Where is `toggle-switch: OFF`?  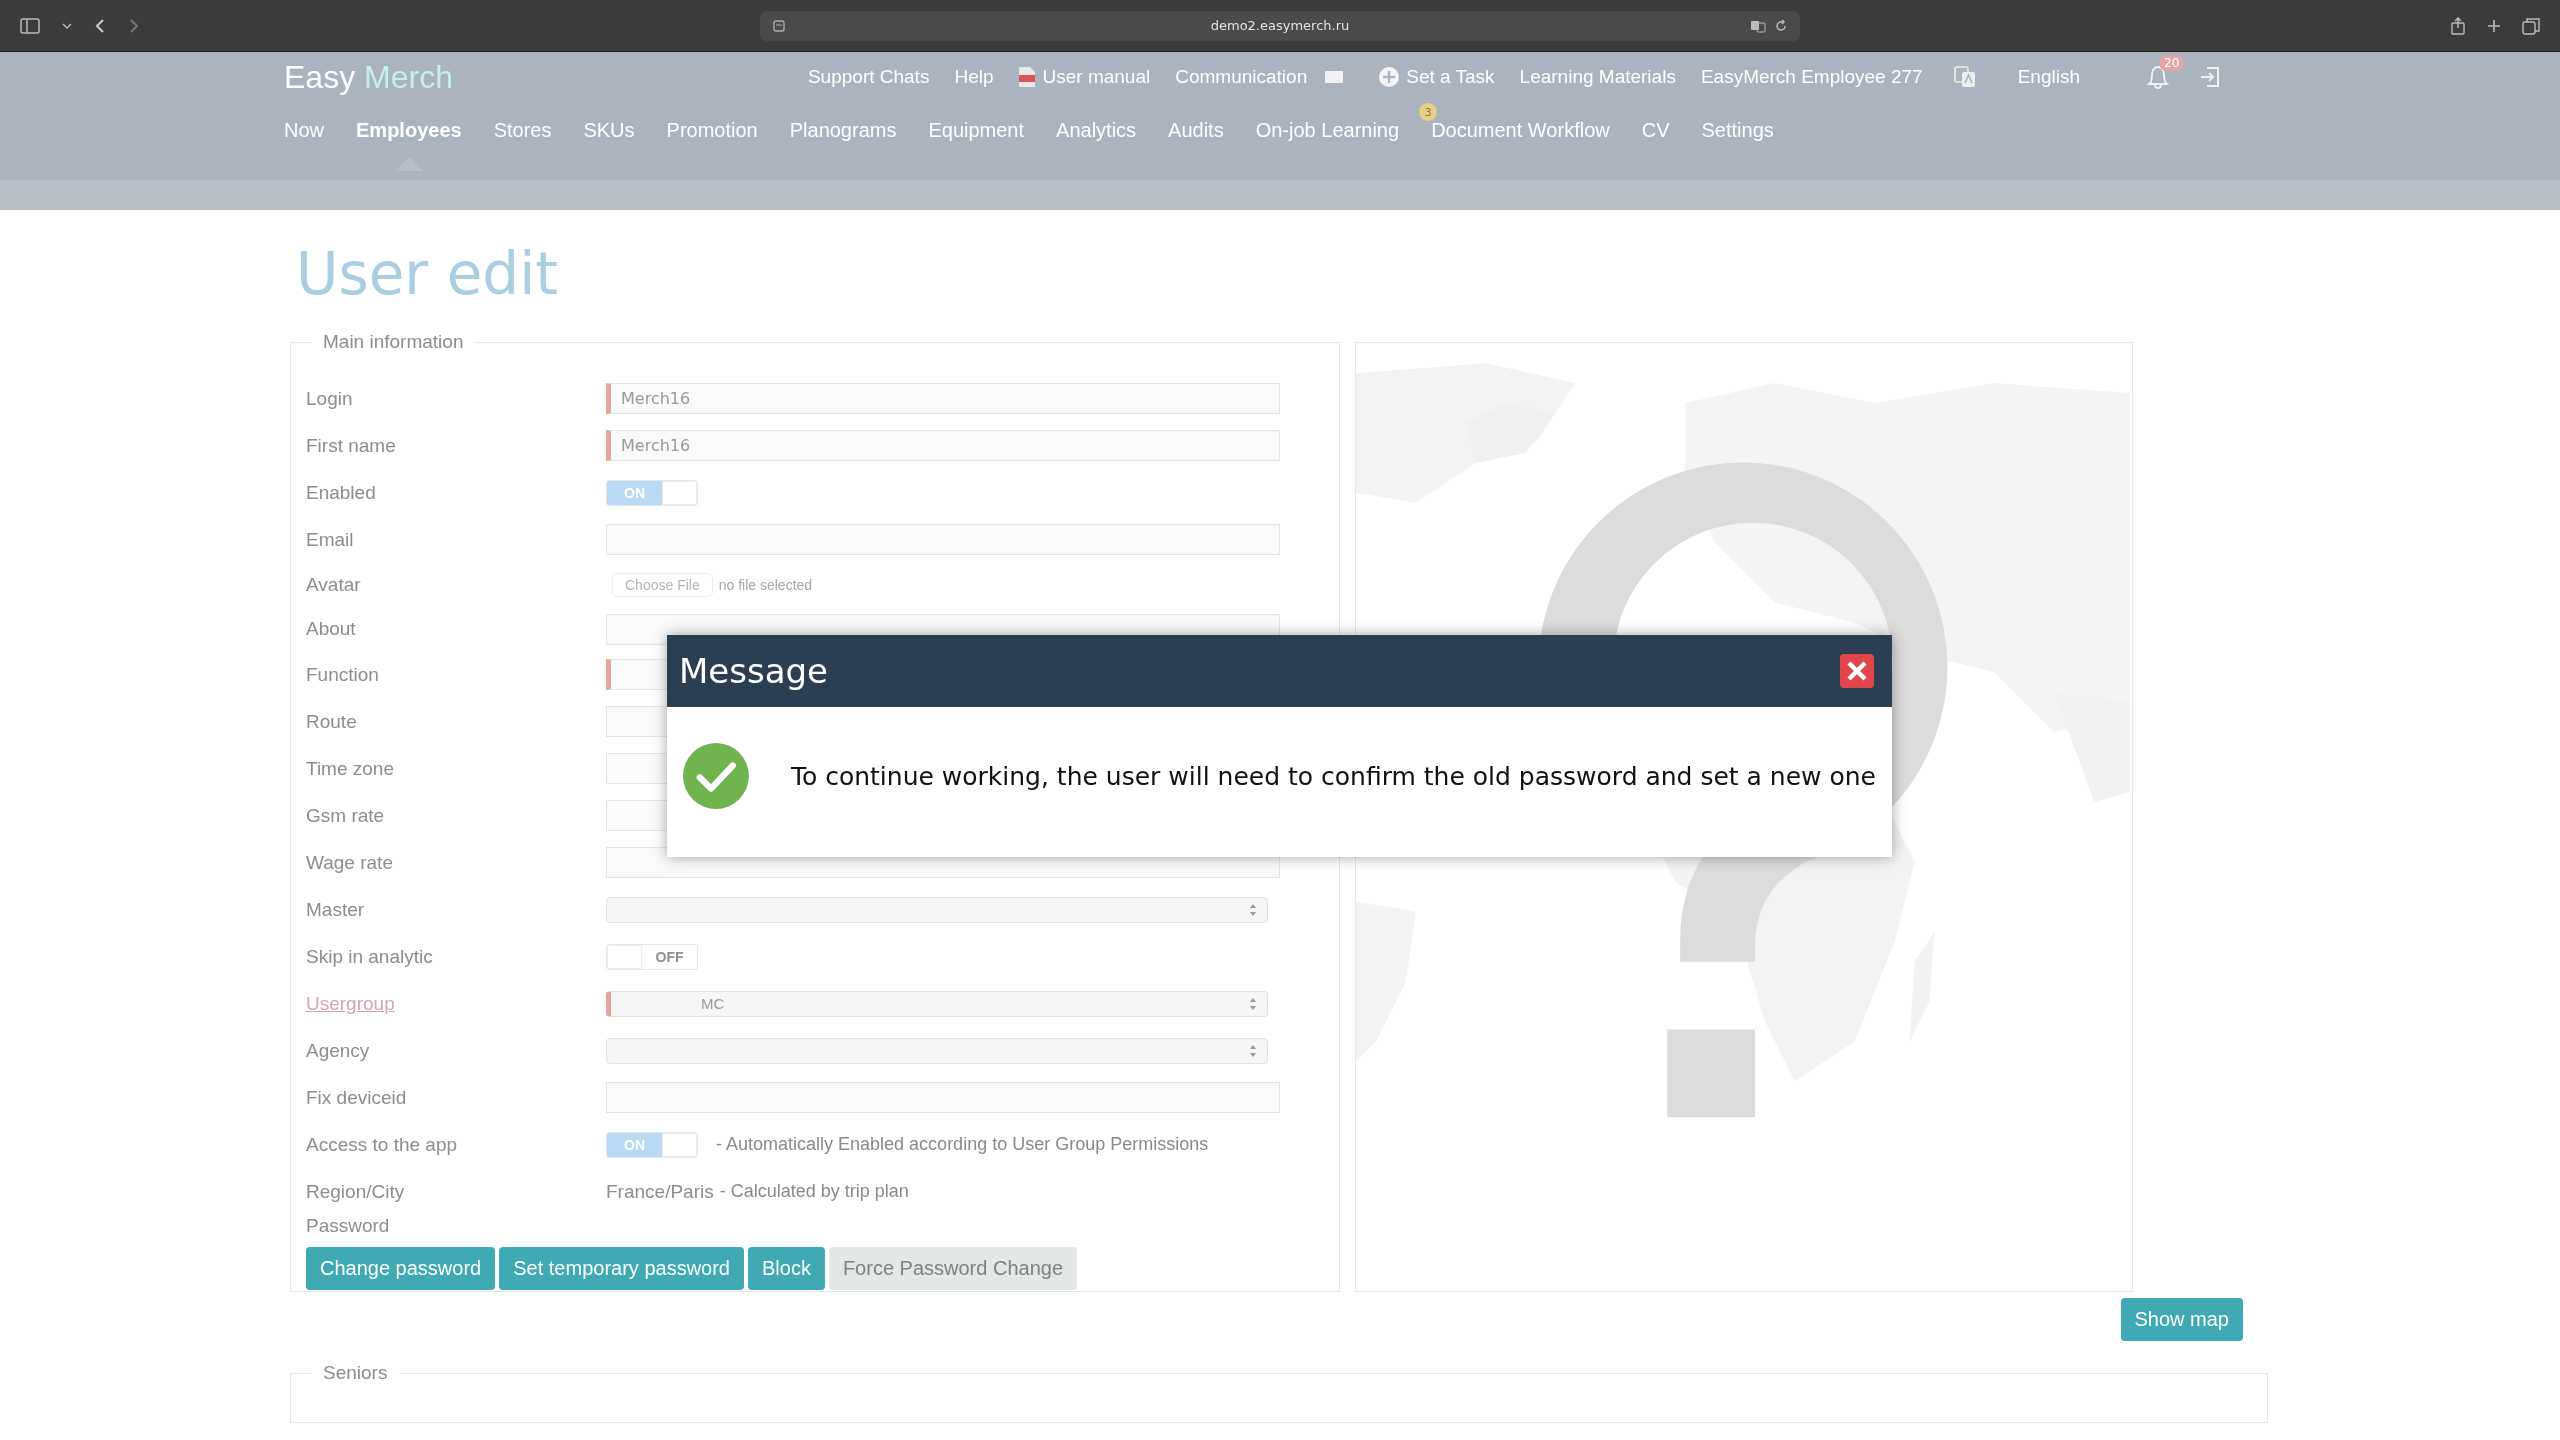 toggle-switch: OFF is located at coordinates (652, 956).